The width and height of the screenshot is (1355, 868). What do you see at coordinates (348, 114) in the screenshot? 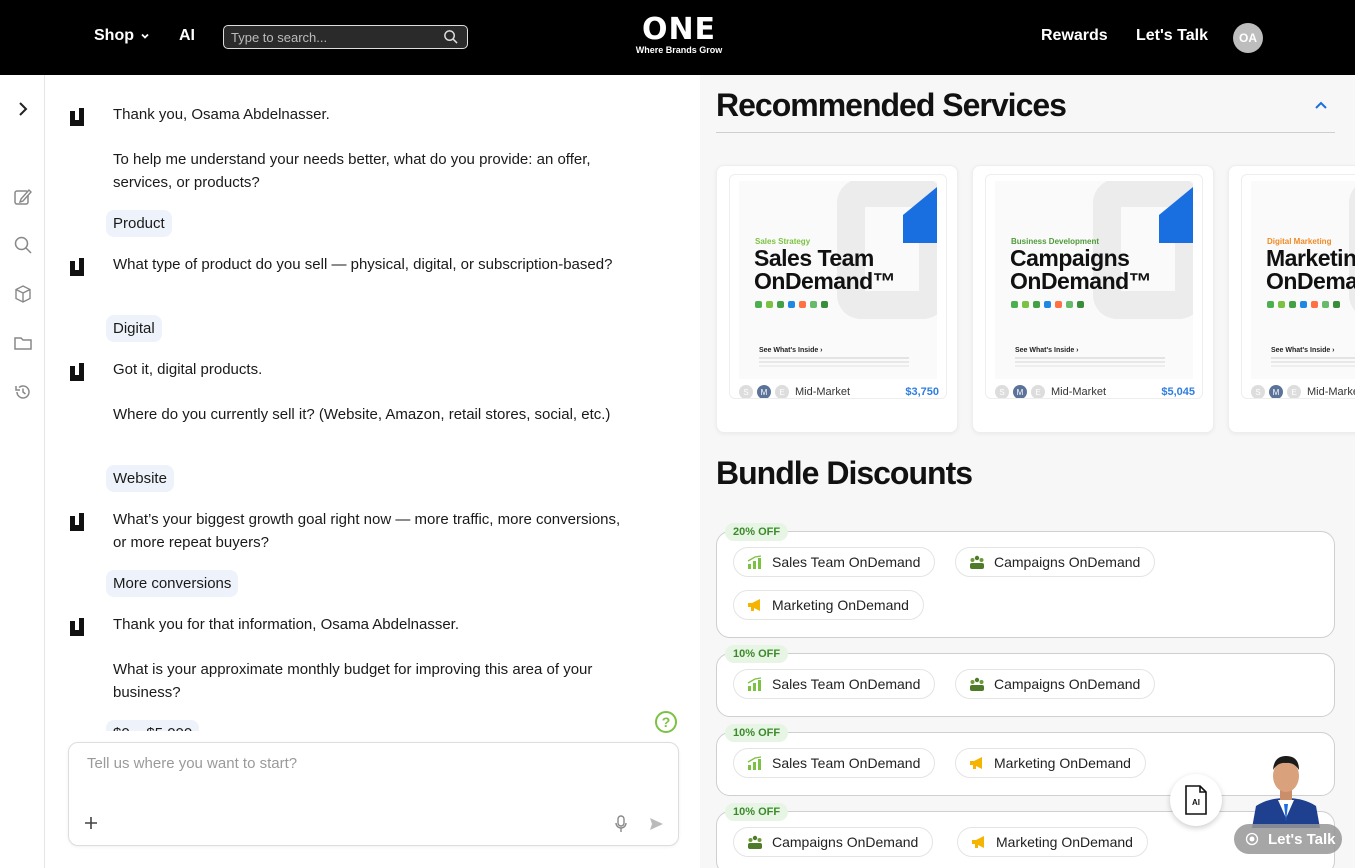
I see `bot-message: Thank you, Osama Abdelnasser.` at bounding box center [348, 114].